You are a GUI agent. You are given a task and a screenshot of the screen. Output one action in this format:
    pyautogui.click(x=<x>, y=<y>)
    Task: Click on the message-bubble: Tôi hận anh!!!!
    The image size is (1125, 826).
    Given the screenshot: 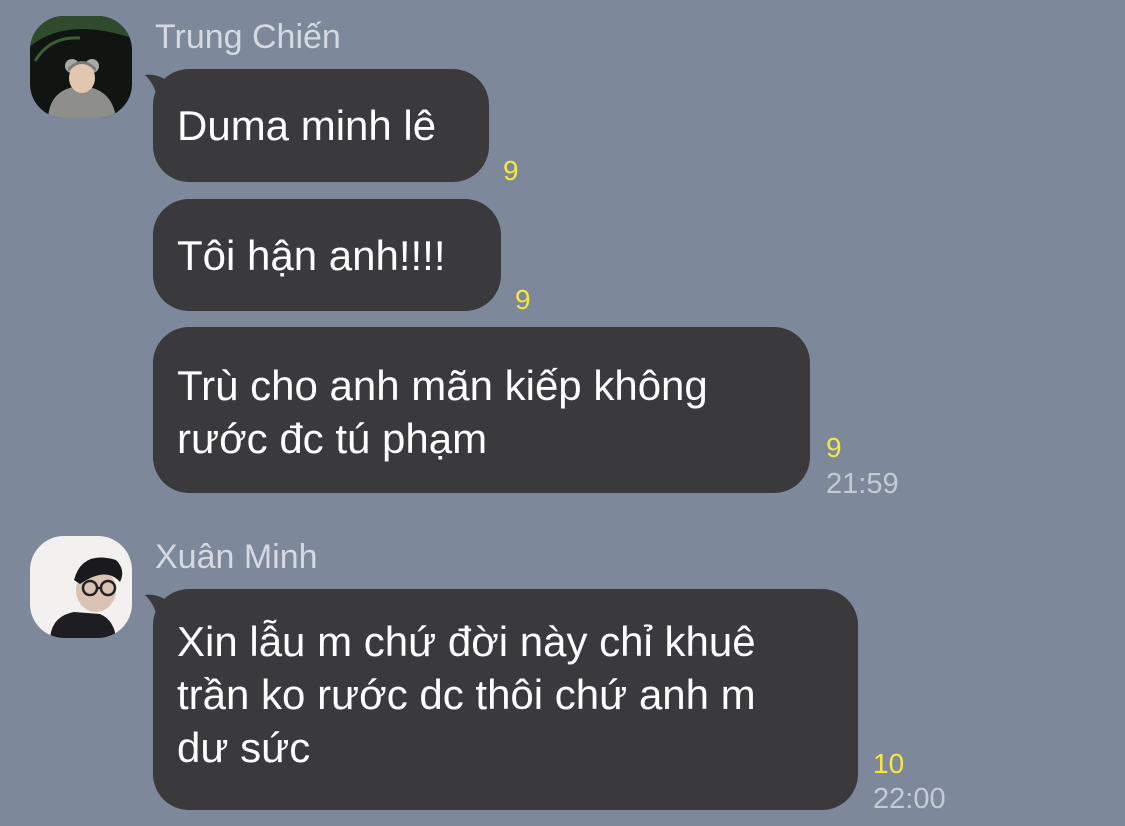 What is the action you would take?
    pyautogui.click(x=327, y=255)
    